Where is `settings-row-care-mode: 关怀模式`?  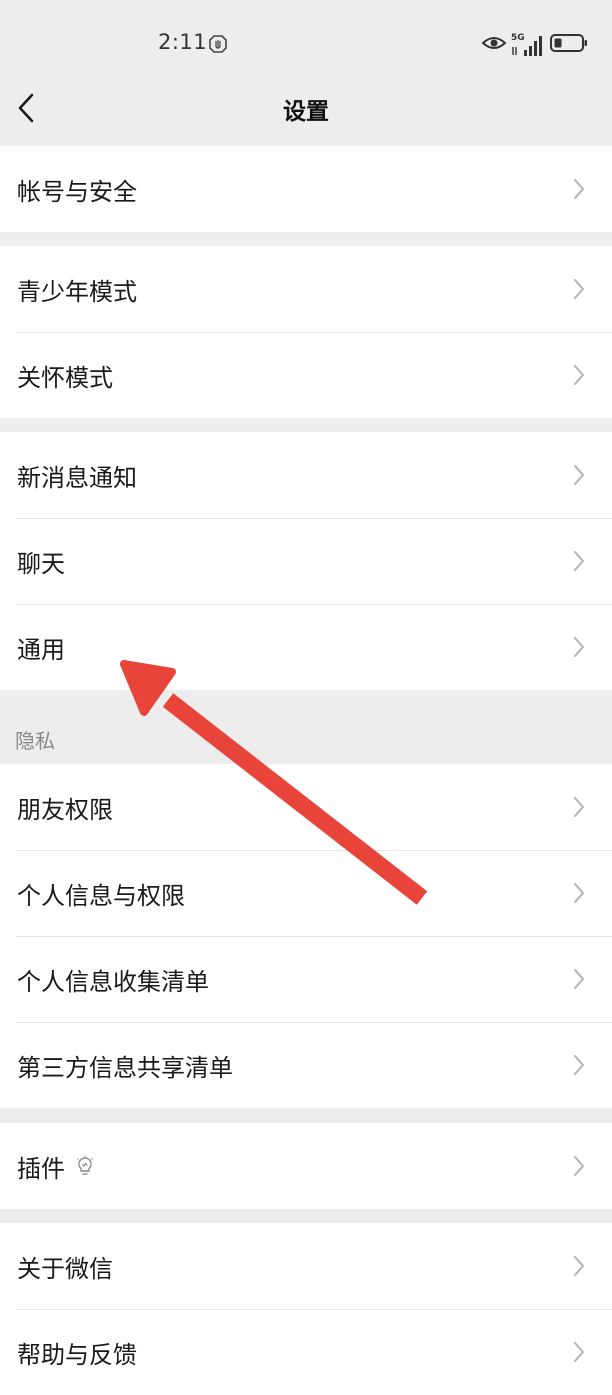
settings-row-care-mode: 关怀模式 is located at coordinates (306, 375).